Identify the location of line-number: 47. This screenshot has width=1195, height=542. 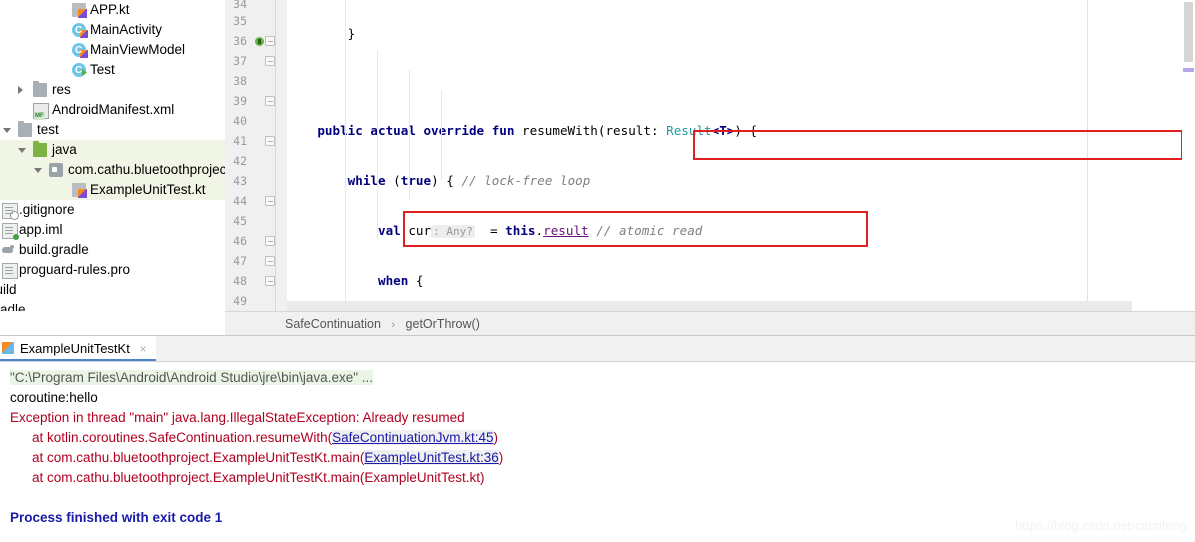
(256, 261).